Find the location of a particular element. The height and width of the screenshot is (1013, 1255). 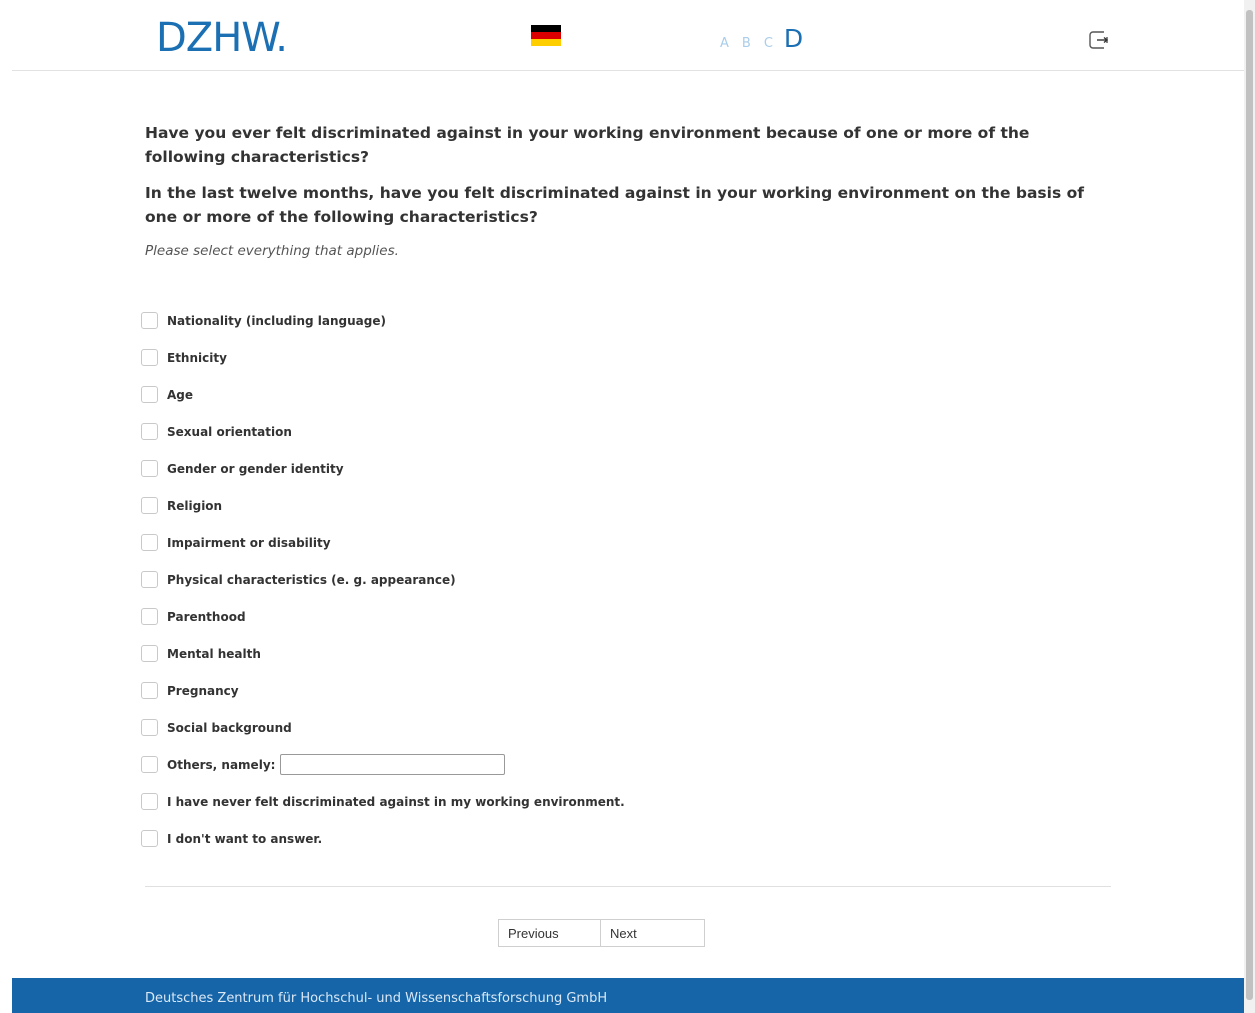

option-mental-health: Mental health is located at coordinates (383, 653).